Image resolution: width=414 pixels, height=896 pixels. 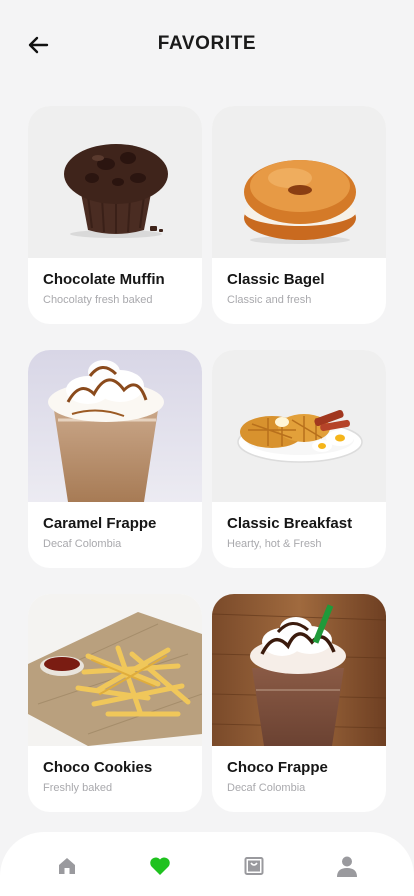 I want to click on card-title: Choco Frappe, so click(x=277, y=767).